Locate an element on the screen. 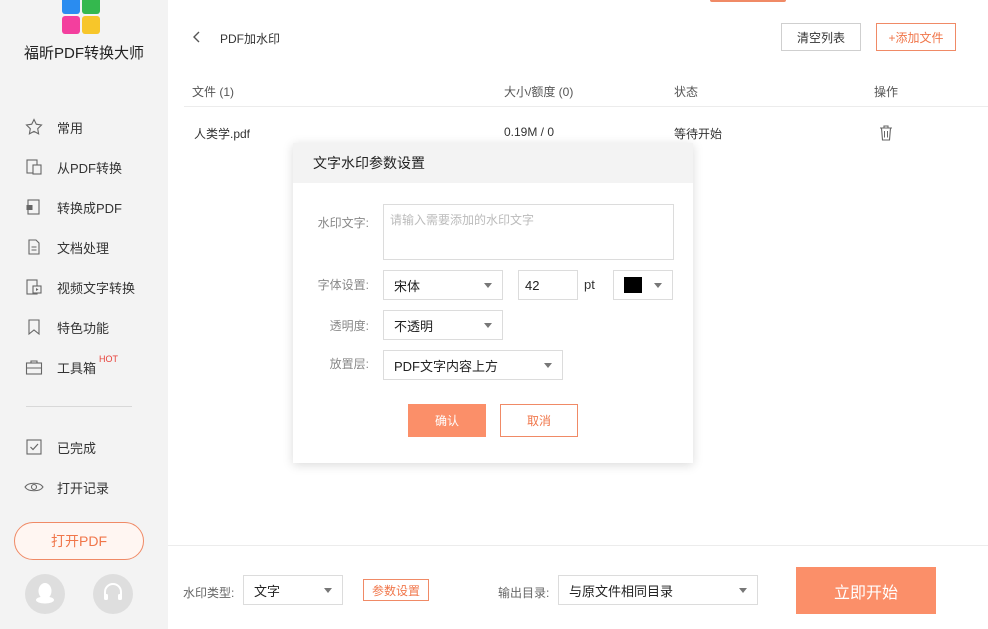  bottom-toolbar: 水印类型: 文字 参数设置 输出目录: 与原文件相同目录 立即开始 is located at coordinates (578, 587).